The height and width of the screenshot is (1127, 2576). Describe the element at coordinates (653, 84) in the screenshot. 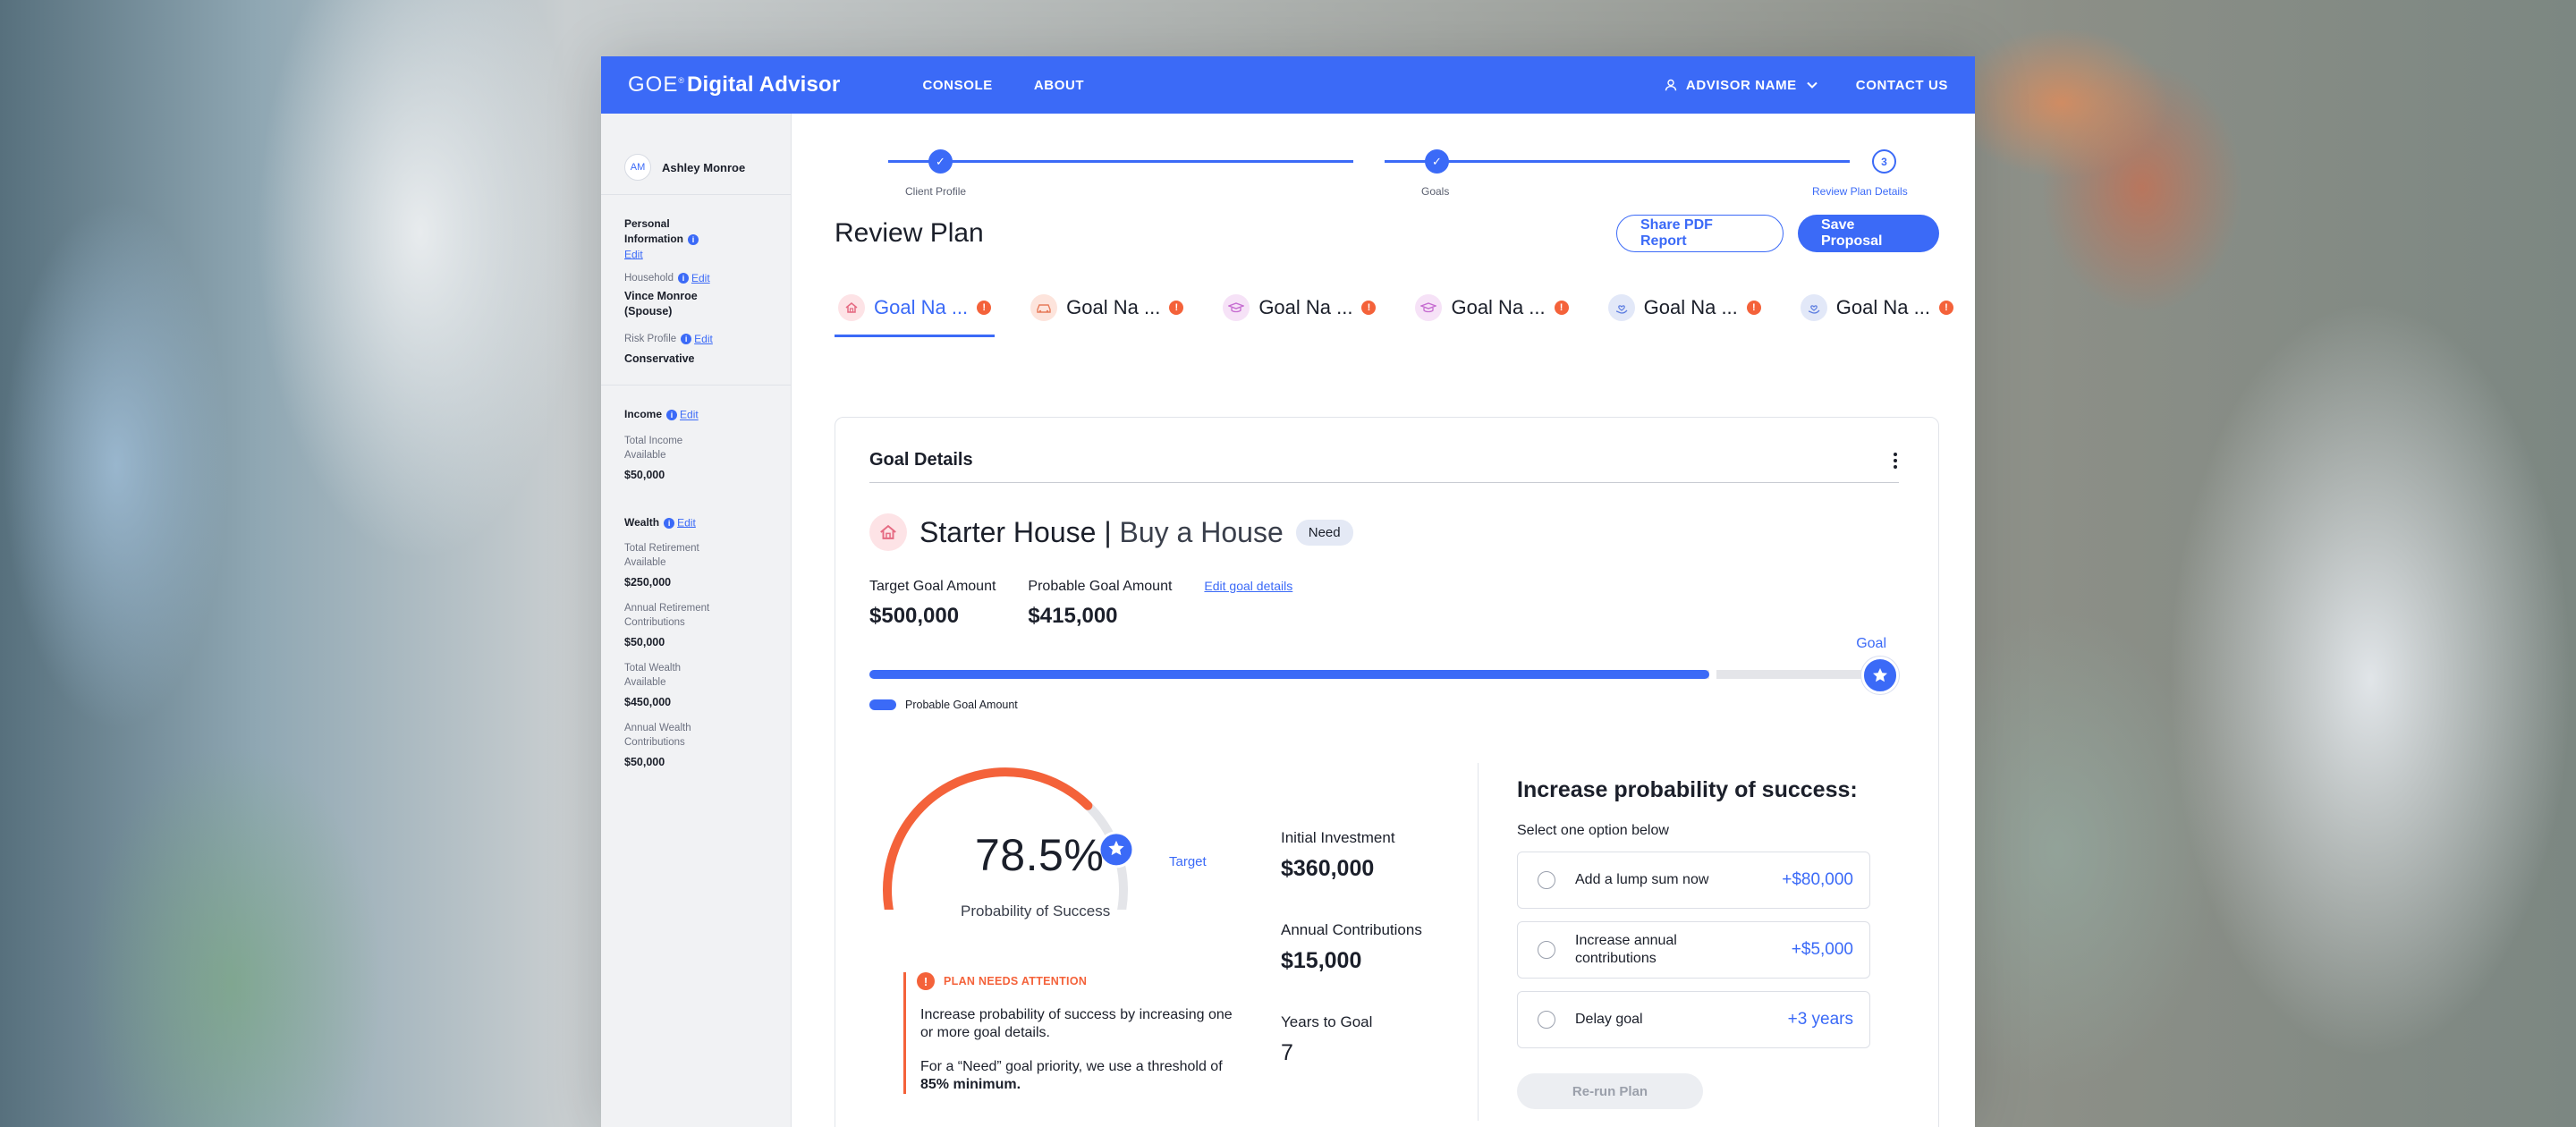

I see `logo-goe-text: GOE` at that location.